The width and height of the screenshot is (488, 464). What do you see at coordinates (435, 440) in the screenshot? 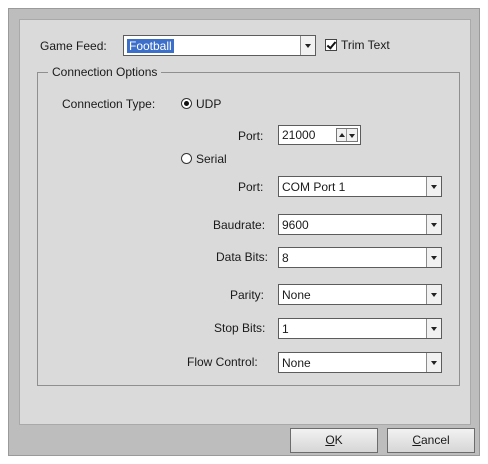
I see `cancel-label-rest: ancel` at bounding box center [435, 440].